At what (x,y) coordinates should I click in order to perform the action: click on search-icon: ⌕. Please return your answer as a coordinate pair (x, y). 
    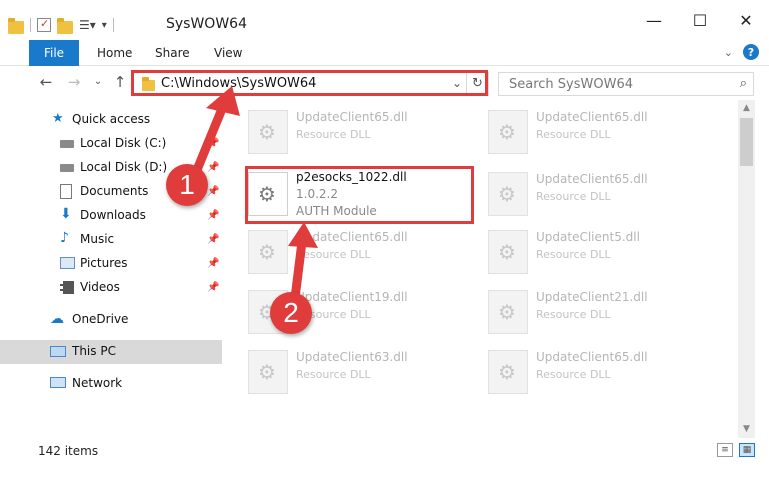
    Looking at the image, I should click on (743, 83).